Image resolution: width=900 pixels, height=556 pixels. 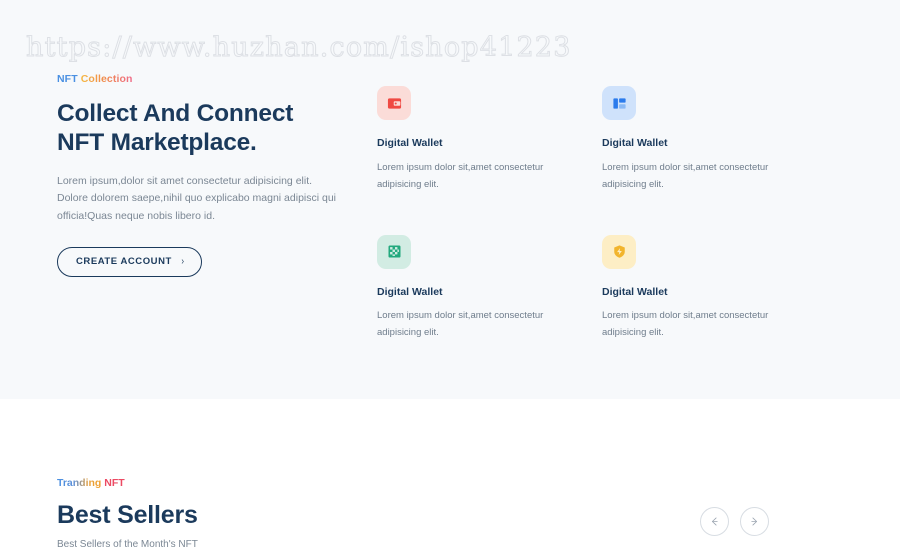 What do you see at coordinates (257, 483) in the screenshot?
I see `best-sellers-eyebrow: Tranding NFT` at bounding box center [257, 483].